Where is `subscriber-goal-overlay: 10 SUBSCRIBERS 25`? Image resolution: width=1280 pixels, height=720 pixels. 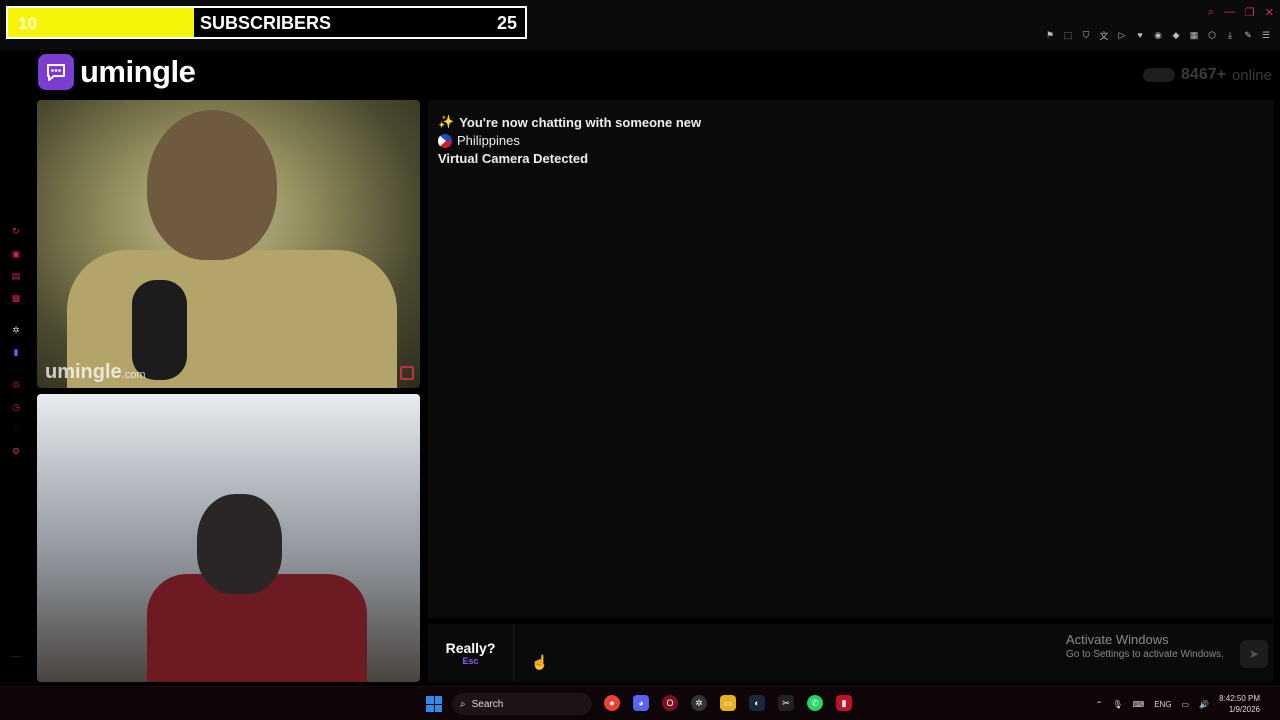 subscriber-goal-overlay: 10 SUBSCRIBERS 25 is located at coordinates (266, 22).